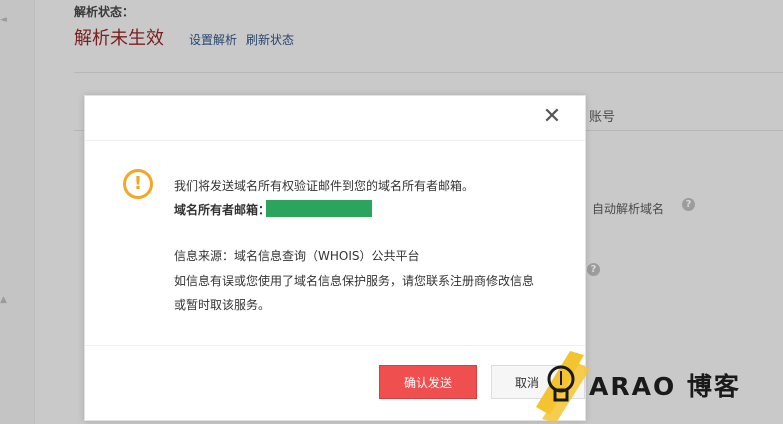 The height and width of the screenshot is (424, 783). Describe the element at coordinates (3, 300) in the screenshot. I see `collapse-arrow-icon: ▲` at that location.